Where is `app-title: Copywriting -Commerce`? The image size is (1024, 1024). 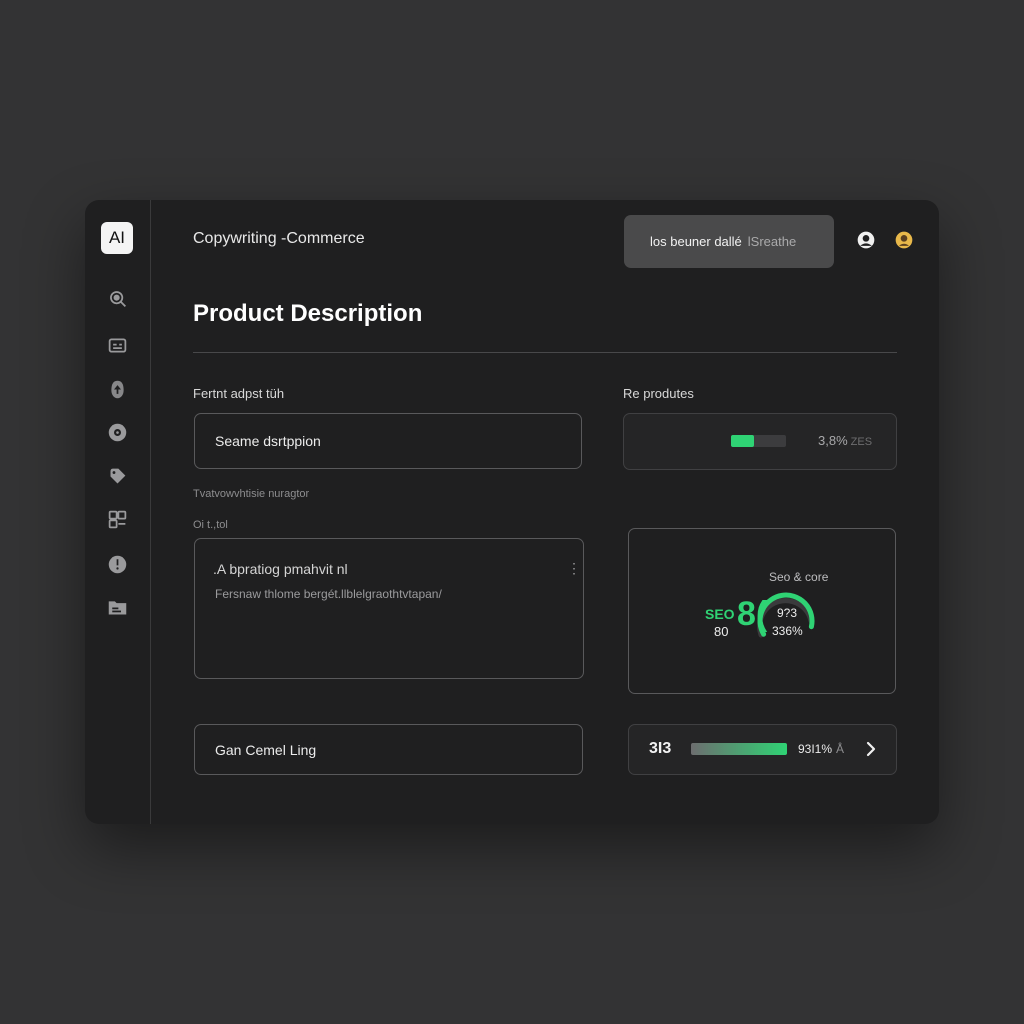 app-title: Copywriting -Commerce is located at coordinates (279, 238).